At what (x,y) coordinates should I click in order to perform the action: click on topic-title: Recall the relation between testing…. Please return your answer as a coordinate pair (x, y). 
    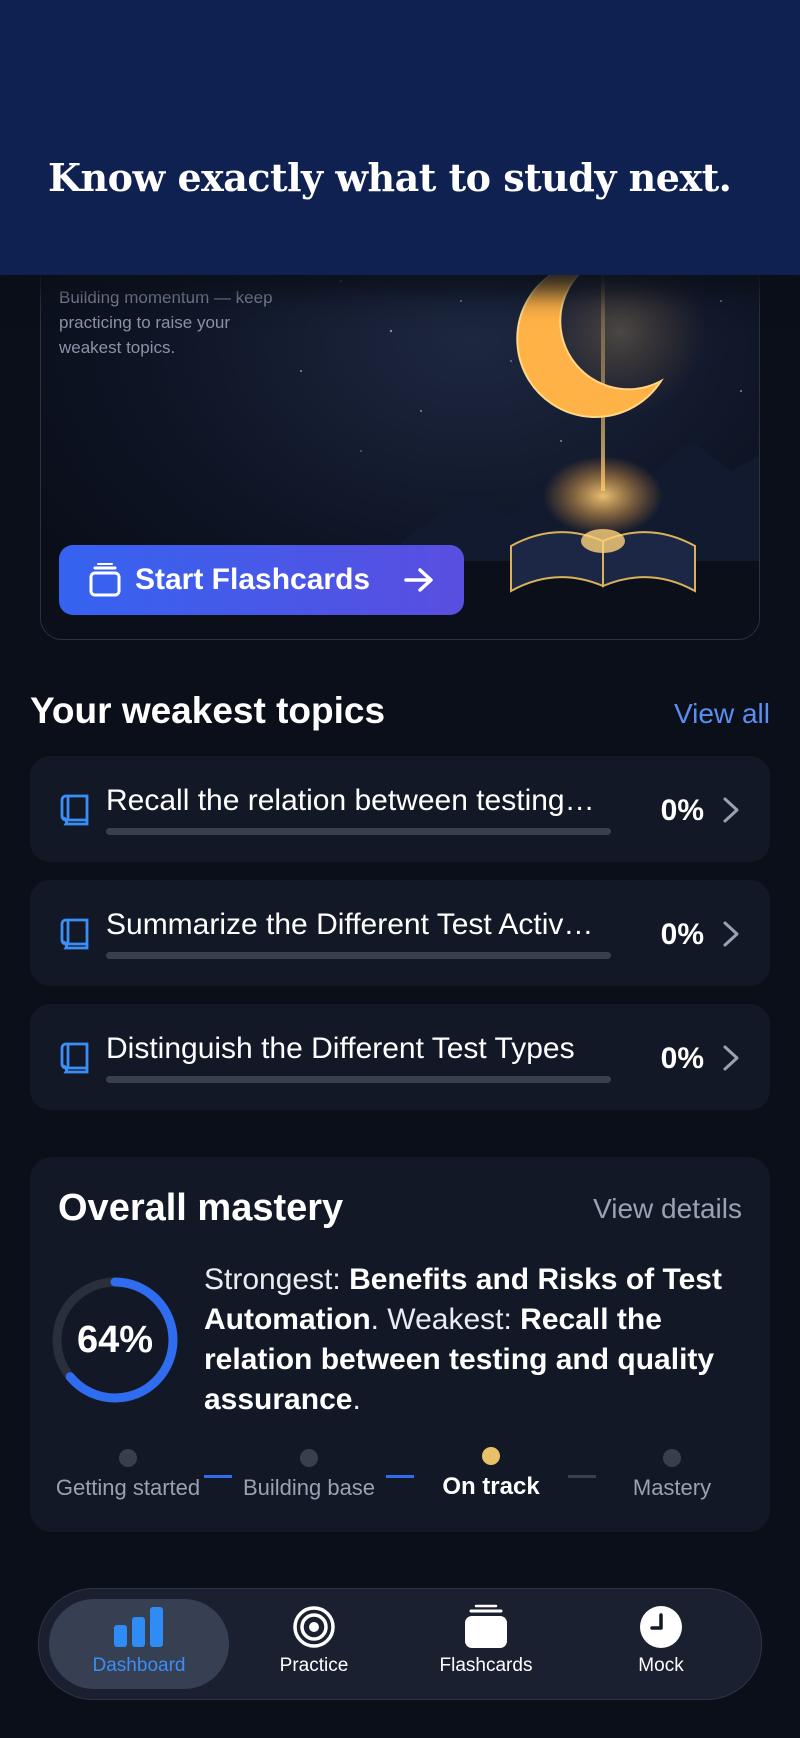
    Looking at the image, I should click on (350, 800).